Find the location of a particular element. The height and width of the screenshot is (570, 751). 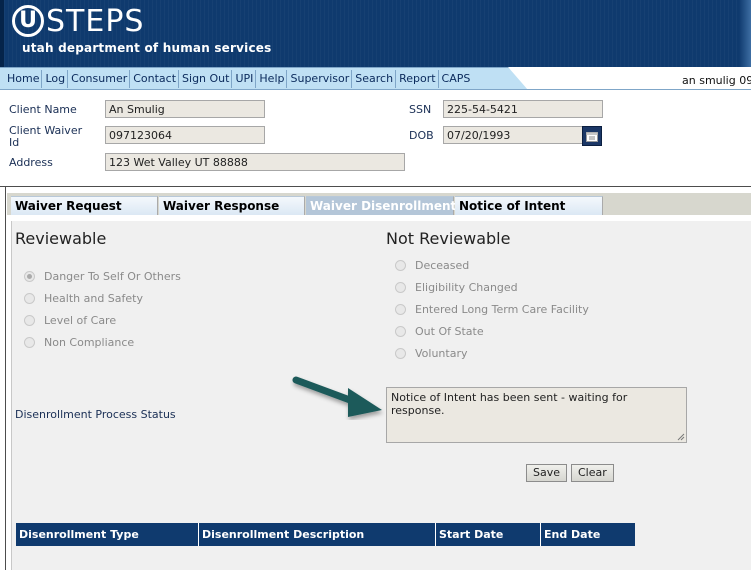

radio-danger-to-self: Danger To Self Or Others is located at coordinates (102, 276).